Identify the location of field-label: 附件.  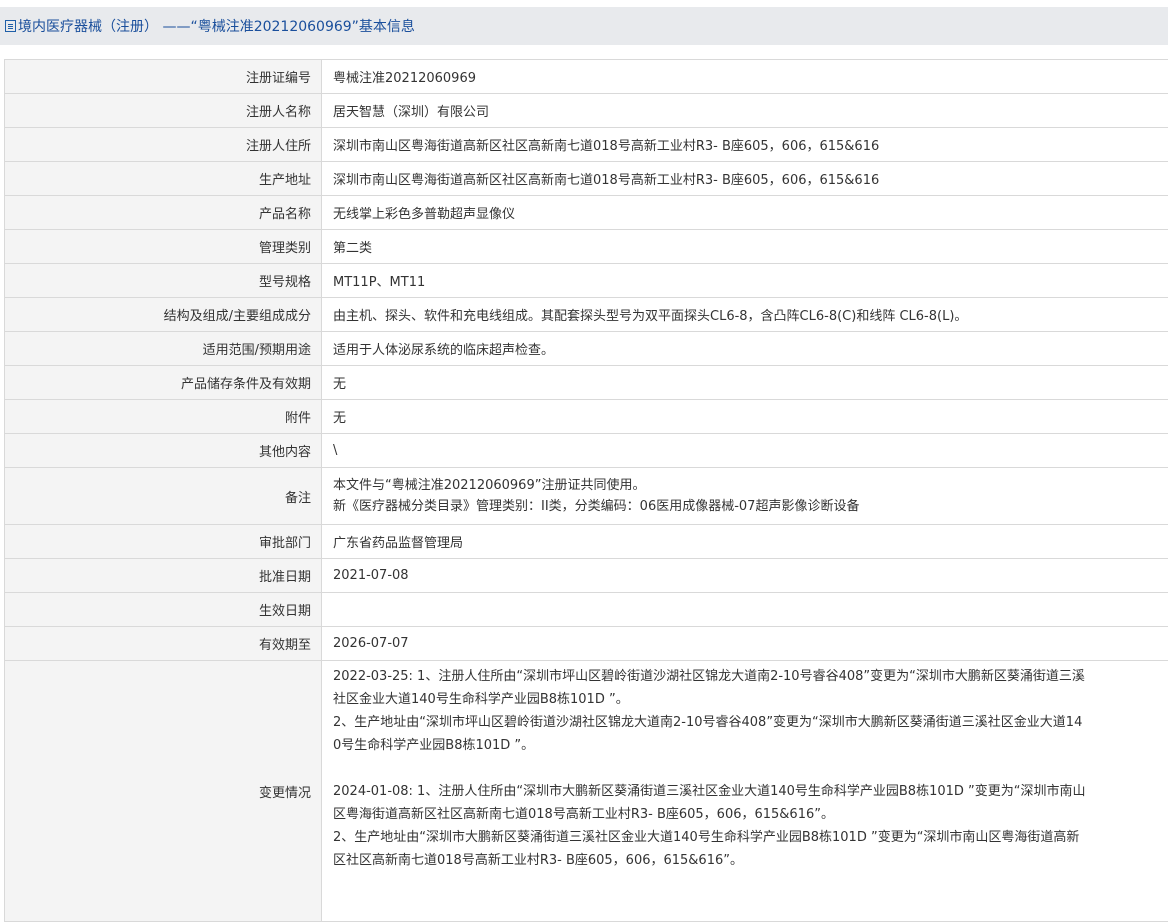
(163, 416).